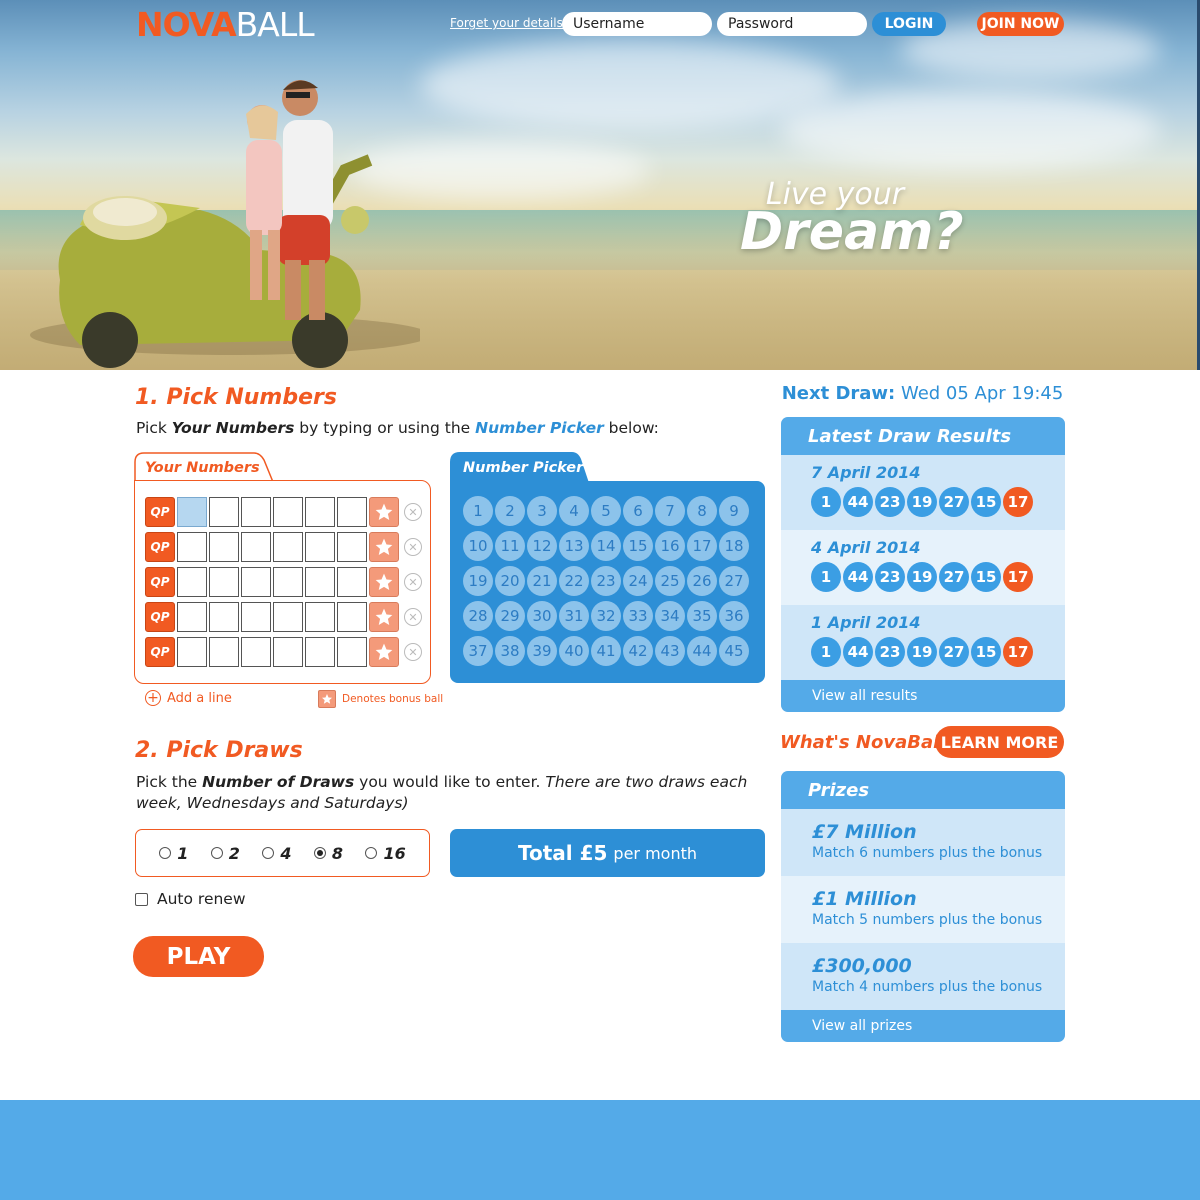  What do you see at coordinates (606, 511) in the screenshot?
I see `picker-ball: 5` at bounding box center [606, 511].